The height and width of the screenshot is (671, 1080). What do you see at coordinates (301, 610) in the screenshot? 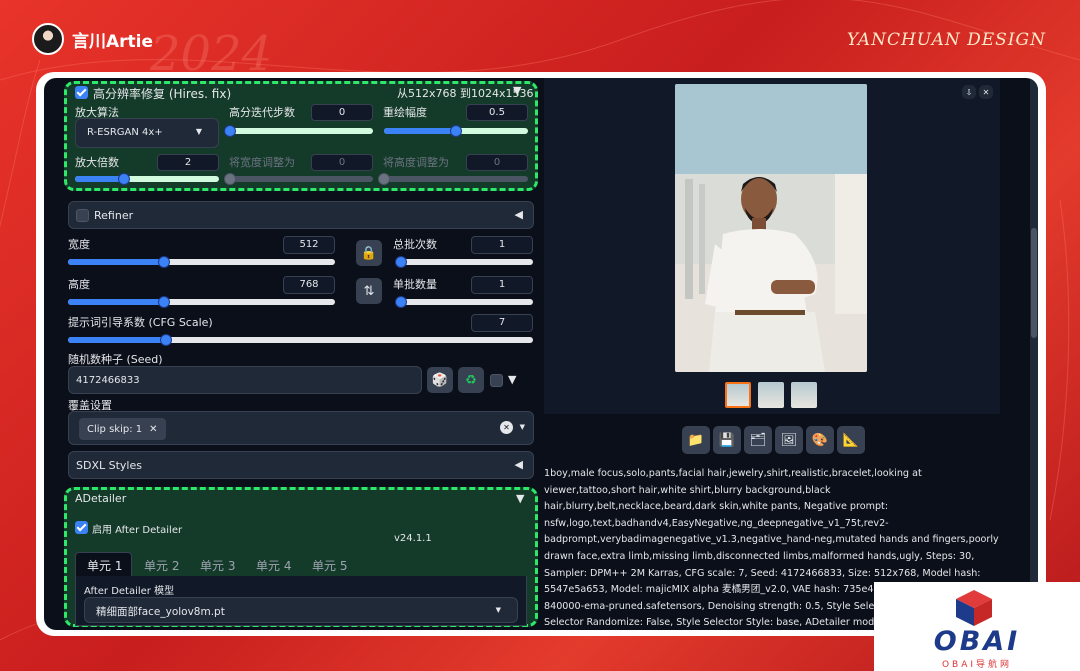
I see `model-select: 精细面部face_yolov8m.pt ▼` at bounding box center [301, 610].